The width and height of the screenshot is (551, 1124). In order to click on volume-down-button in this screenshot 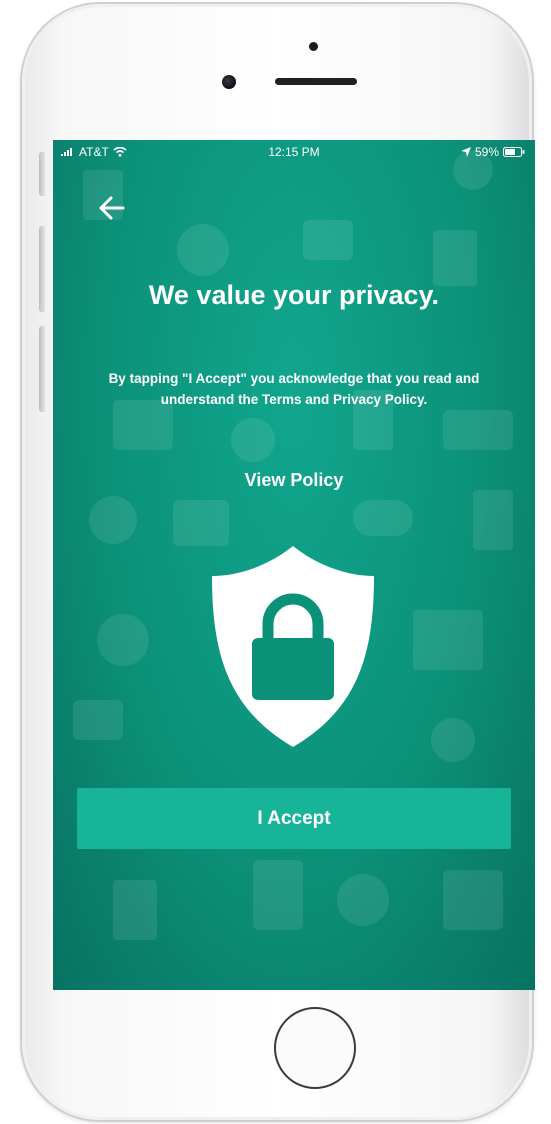, I will do `click(42, 369)`.